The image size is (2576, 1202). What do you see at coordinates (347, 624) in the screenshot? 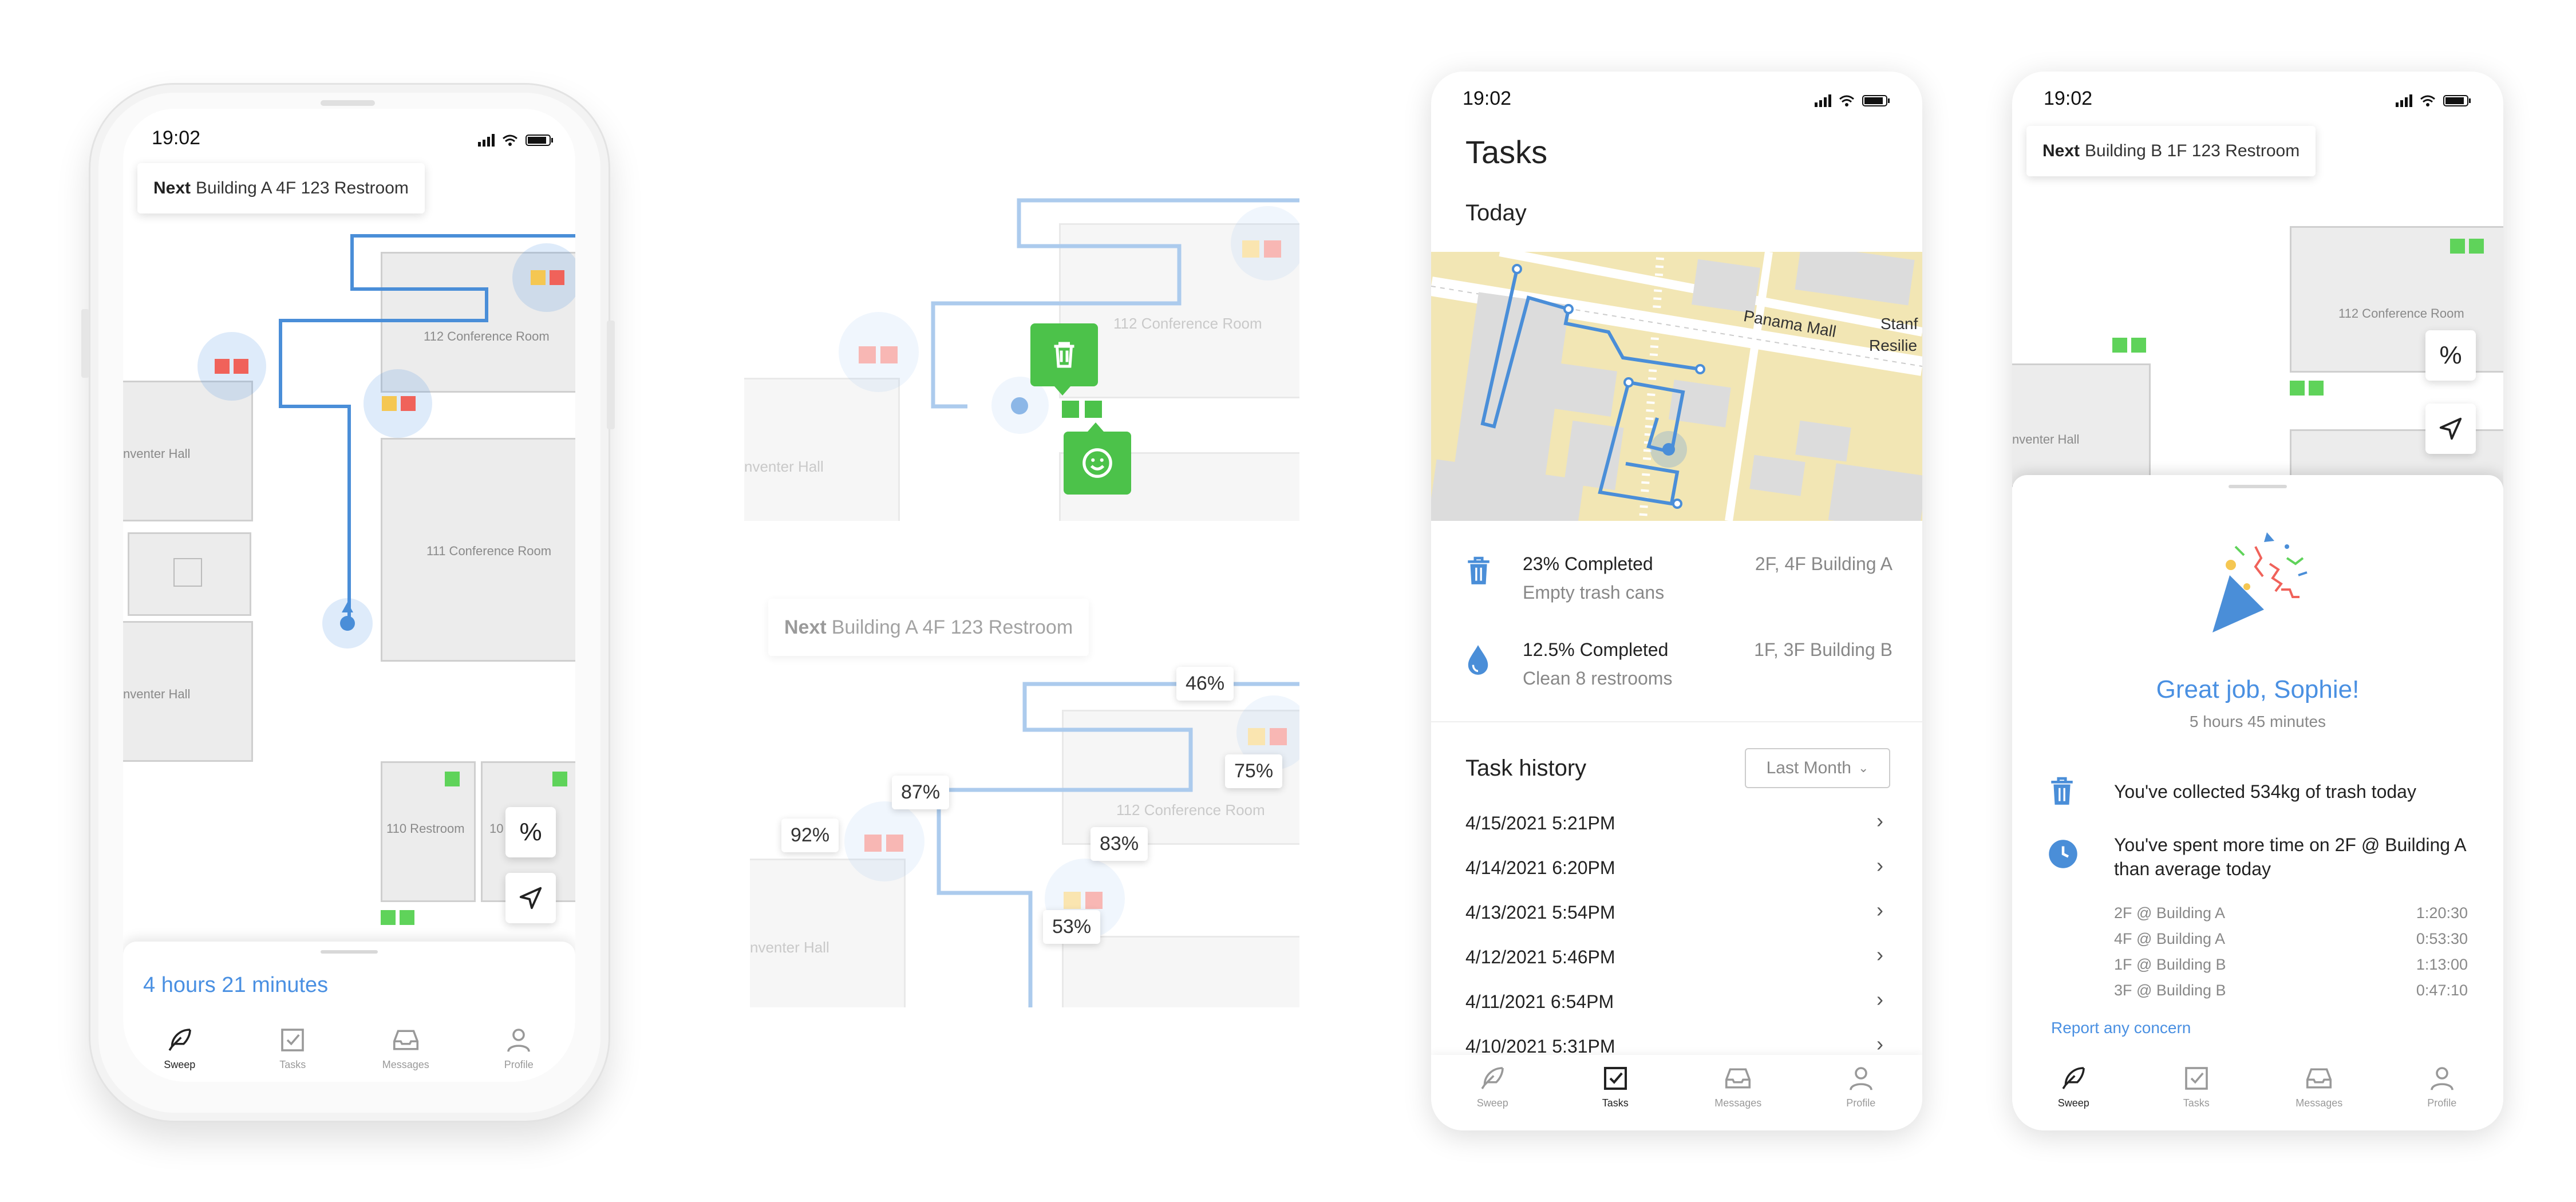
I see `user-location-icon` at bounding box center [347, 624].